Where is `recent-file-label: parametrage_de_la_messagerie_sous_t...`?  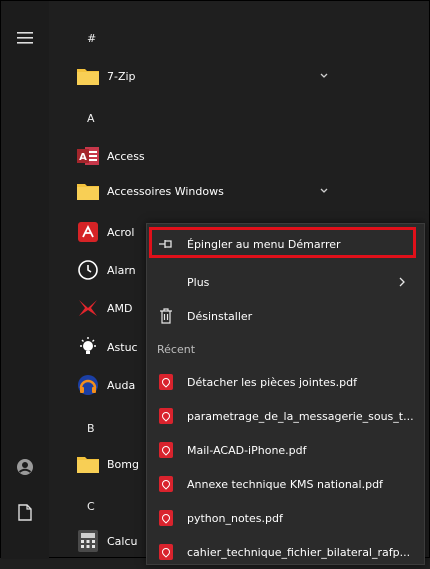 recent-file-label: parametrage_de_la_messagerie_sous_t... is located at coordinates (300, 416).